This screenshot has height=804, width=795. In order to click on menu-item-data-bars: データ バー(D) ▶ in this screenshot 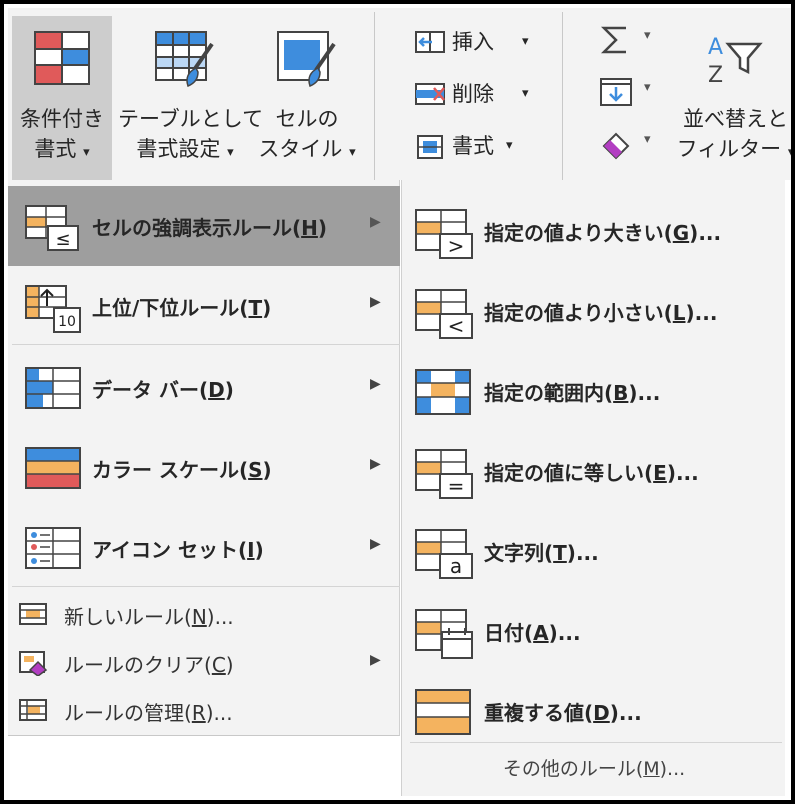, I will do `click(204, 388)`.